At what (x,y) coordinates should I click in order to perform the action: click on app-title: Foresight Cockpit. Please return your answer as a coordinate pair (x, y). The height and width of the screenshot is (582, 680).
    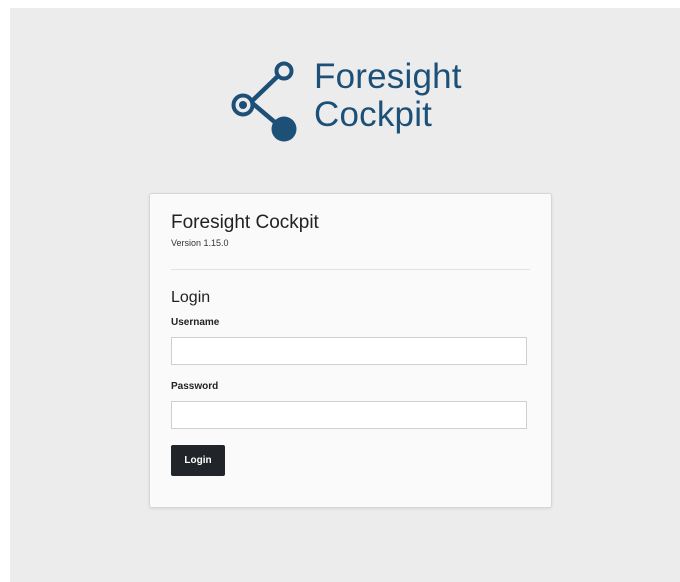
    Looking at the image, I should click on (245, 222).